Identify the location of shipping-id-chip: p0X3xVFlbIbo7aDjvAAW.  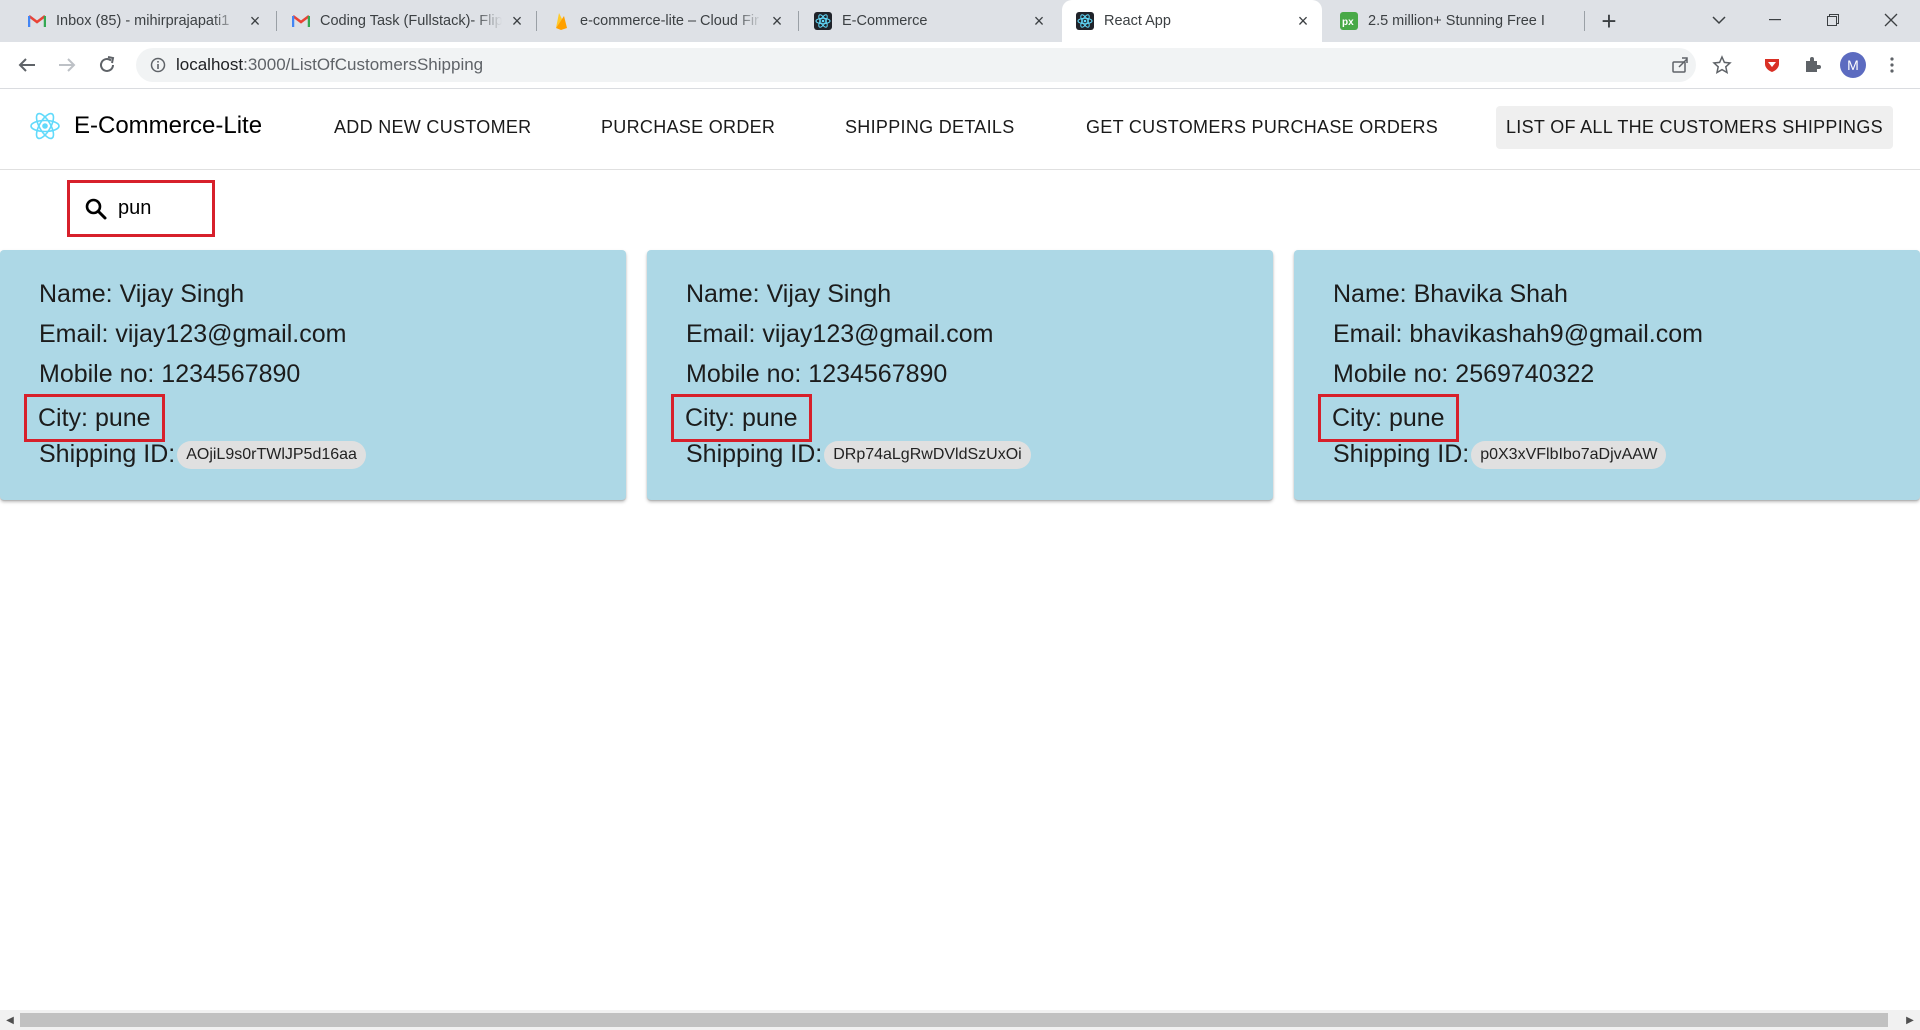
(1569, 455).